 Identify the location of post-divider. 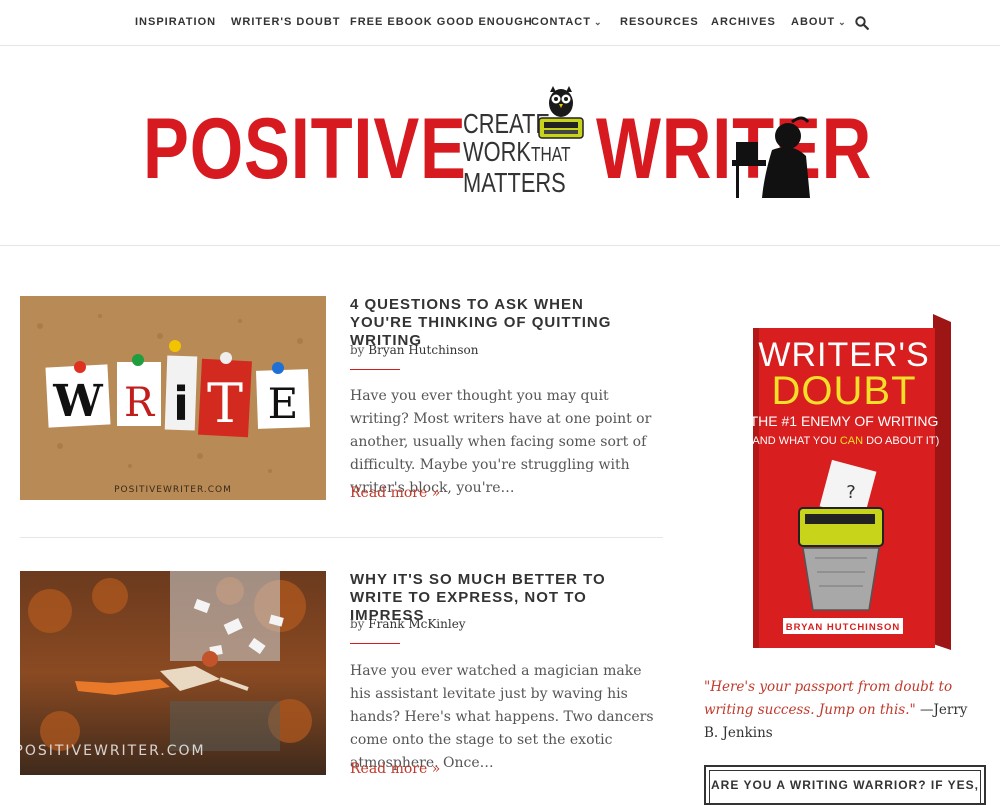
(341, 537).